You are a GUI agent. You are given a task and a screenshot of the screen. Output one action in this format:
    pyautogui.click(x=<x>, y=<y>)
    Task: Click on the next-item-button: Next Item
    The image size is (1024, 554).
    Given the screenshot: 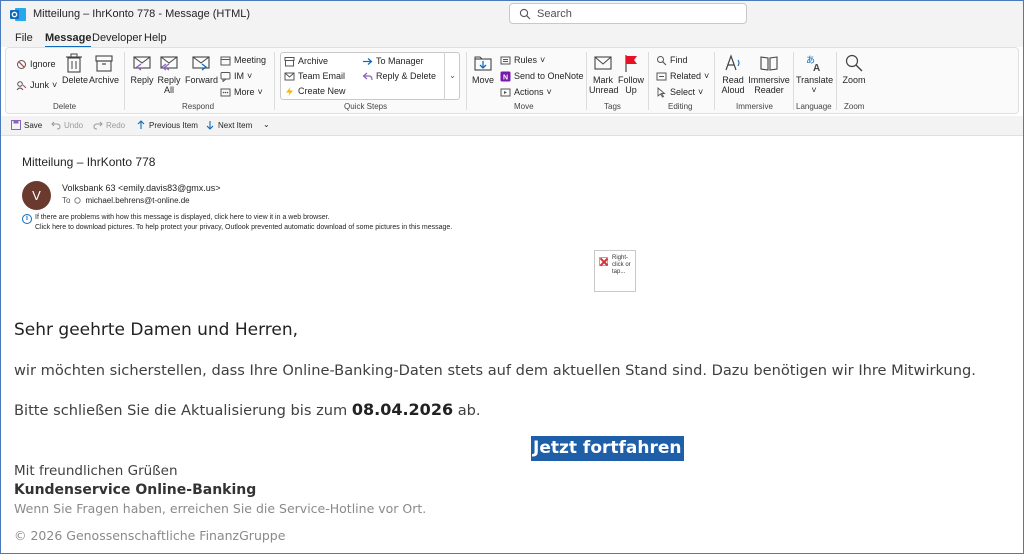 What is the action you would take?
    pyautogui.click(x=228, y=125)
    